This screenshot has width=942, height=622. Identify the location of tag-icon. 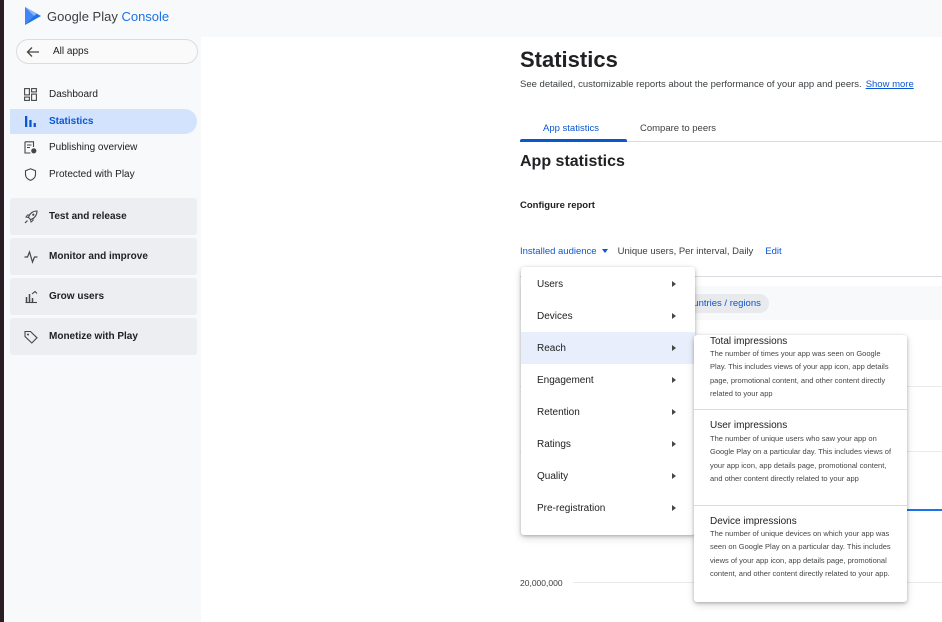
(31, 337).